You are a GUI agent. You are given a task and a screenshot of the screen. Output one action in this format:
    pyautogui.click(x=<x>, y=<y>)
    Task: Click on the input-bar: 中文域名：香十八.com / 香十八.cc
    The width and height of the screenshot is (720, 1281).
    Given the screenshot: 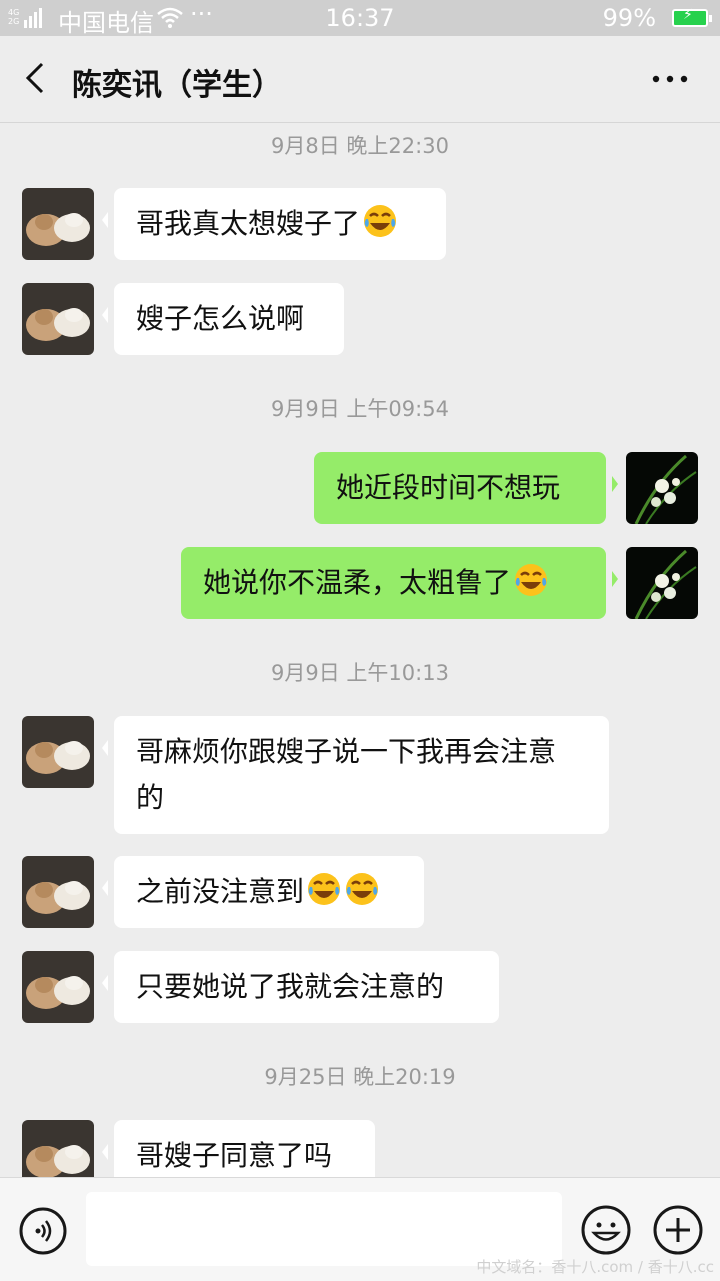 What is the action you would take?
    pyautogui.click(x=360, y=1229)
    